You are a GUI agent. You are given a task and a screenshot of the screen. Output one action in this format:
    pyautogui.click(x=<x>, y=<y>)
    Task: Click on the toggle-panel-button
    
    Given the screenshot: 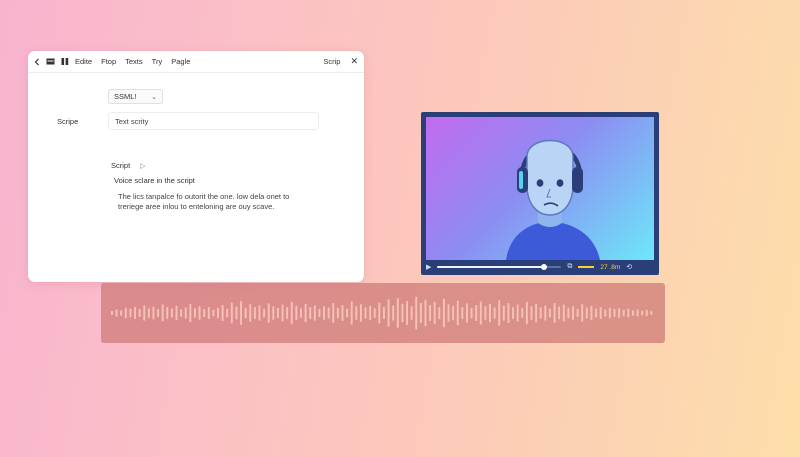 What is the action you would take?
    pyautogui.click(x=50, y=61)
    